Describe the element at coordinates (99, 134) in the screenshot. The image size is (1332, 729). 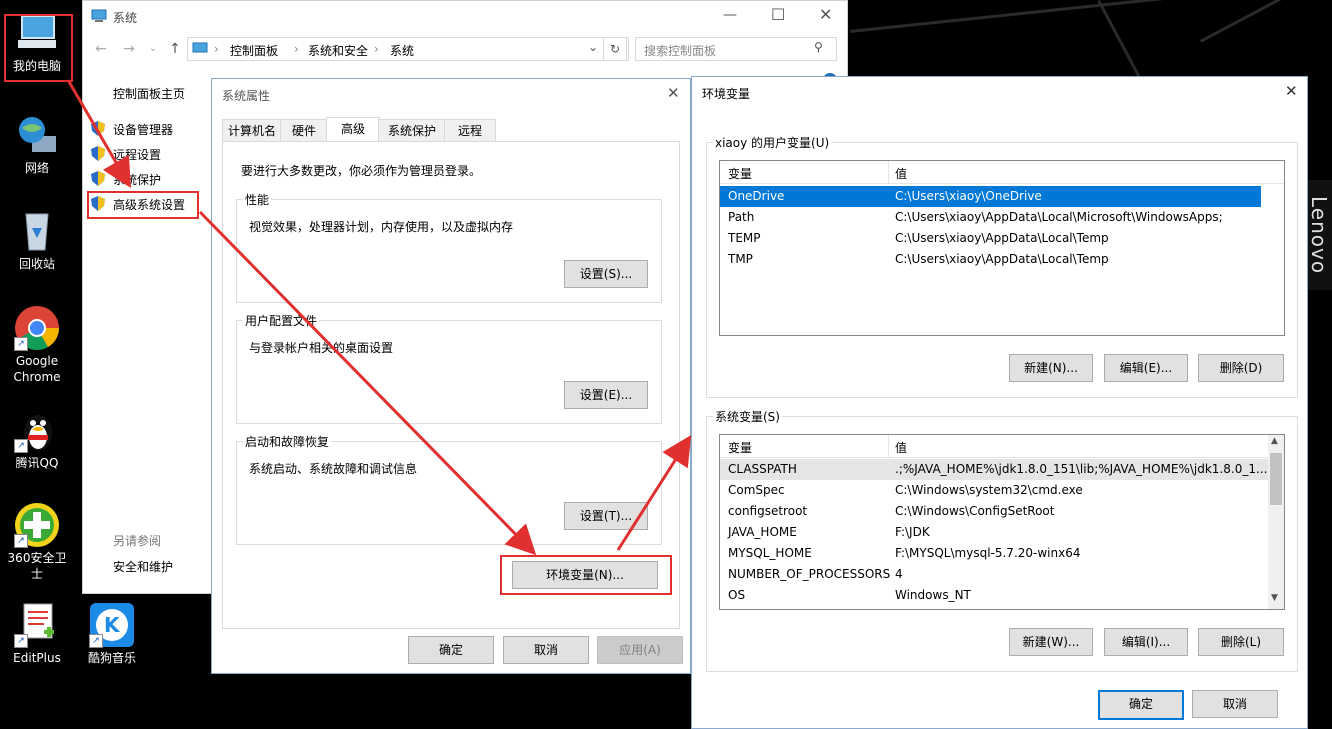
I see `arrow-to-advanced-settings` at that location.